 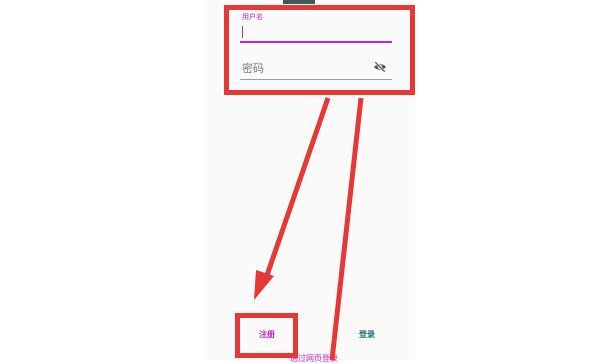 What do you see at coordinates (264, 285) in the screenshot?
I see `arrow-head-to-register` at bounding box center [264, 285].